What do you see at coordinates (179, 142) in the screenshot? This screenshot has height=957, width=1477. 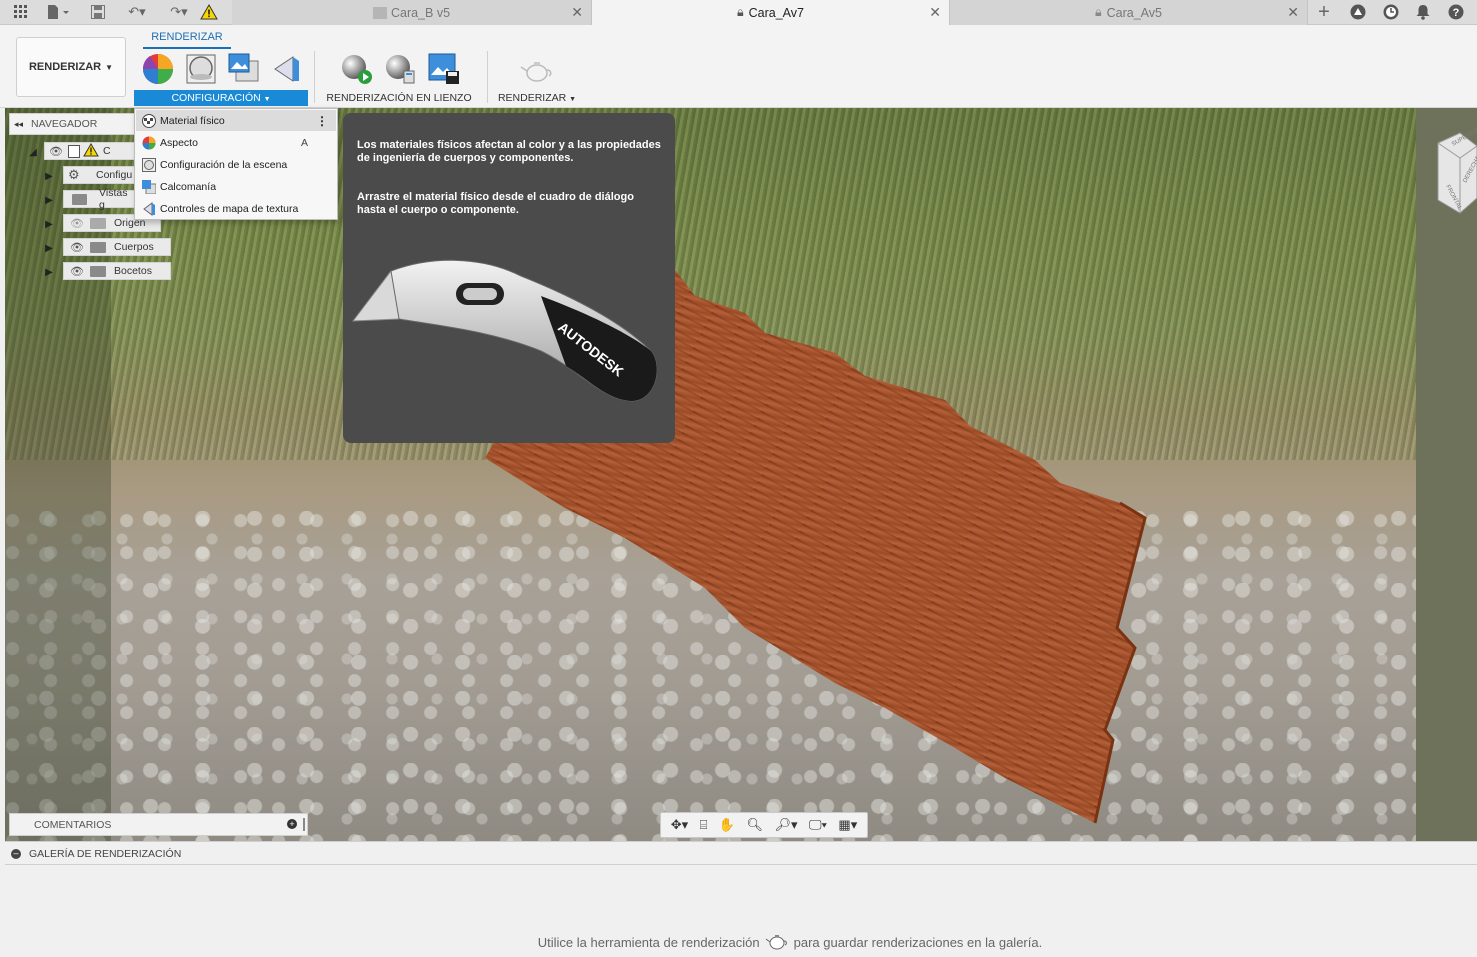 I see `menu-item-label: Aspecto` at bounding box center [179, 142].